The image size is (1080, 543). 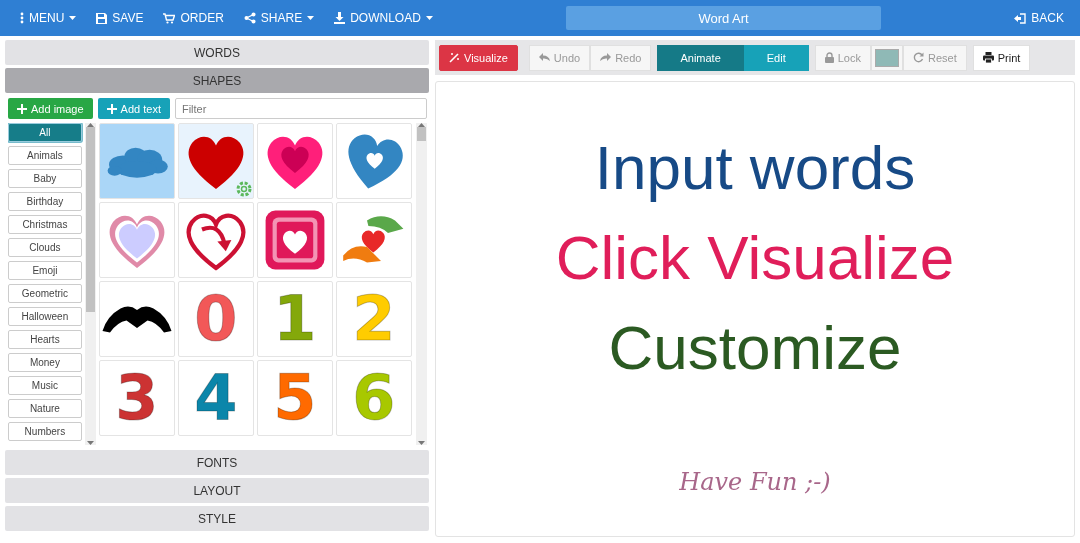 I want to click on toolbar-menu-button: DOWNLOAD, so click(x=383, y=18).